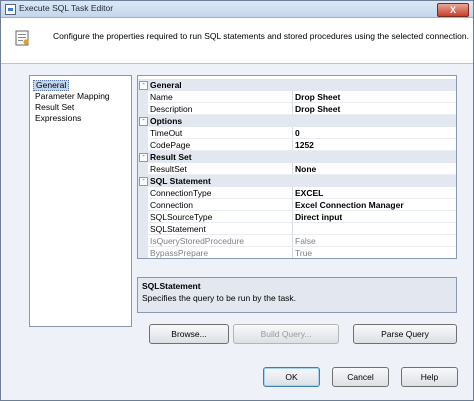 The width and height of the screenshot is (474, 401). Describe the element at coordinates (237, 9) in the screenshot. I see `title-bar: Execute SQL Task Editor X` at that location.